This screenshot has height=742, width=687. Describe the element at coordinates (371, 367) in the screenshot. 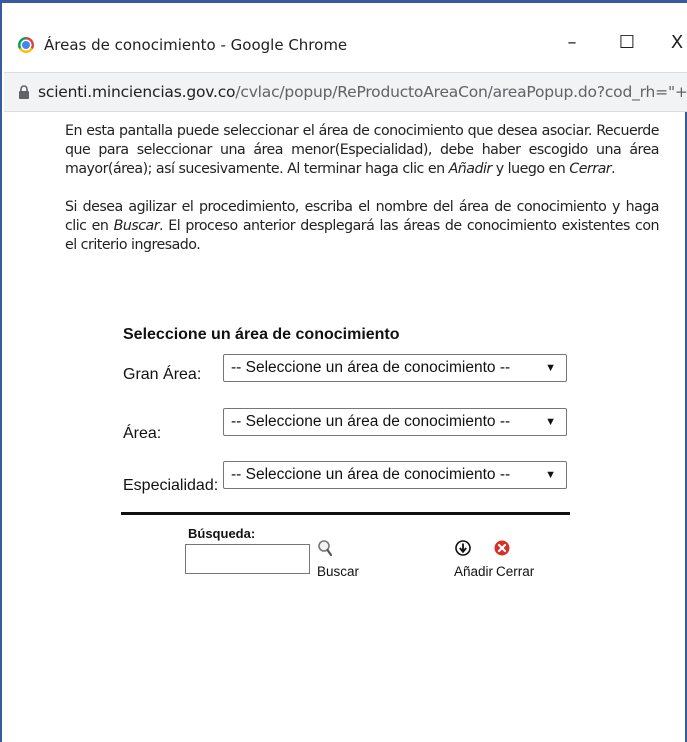

I see `gran-area-selected-value: -- Seleccione un área de conocimiento --` at that location.